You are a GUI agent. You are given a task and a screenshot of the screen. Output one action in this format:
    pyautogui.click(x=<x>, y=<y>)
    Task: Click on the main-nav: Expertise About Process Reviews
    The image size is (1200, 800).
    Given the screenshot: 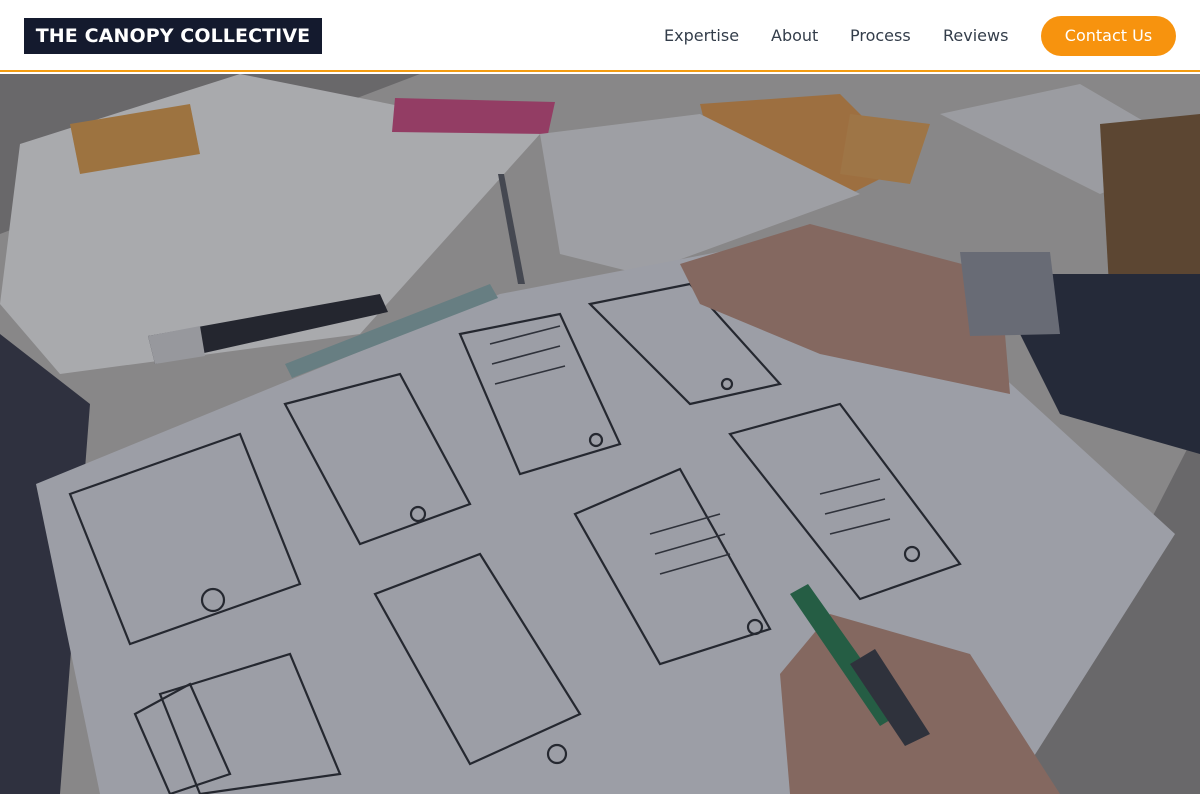 What is the action you would take?
    pyautogui.click(x=600, y=36)
    